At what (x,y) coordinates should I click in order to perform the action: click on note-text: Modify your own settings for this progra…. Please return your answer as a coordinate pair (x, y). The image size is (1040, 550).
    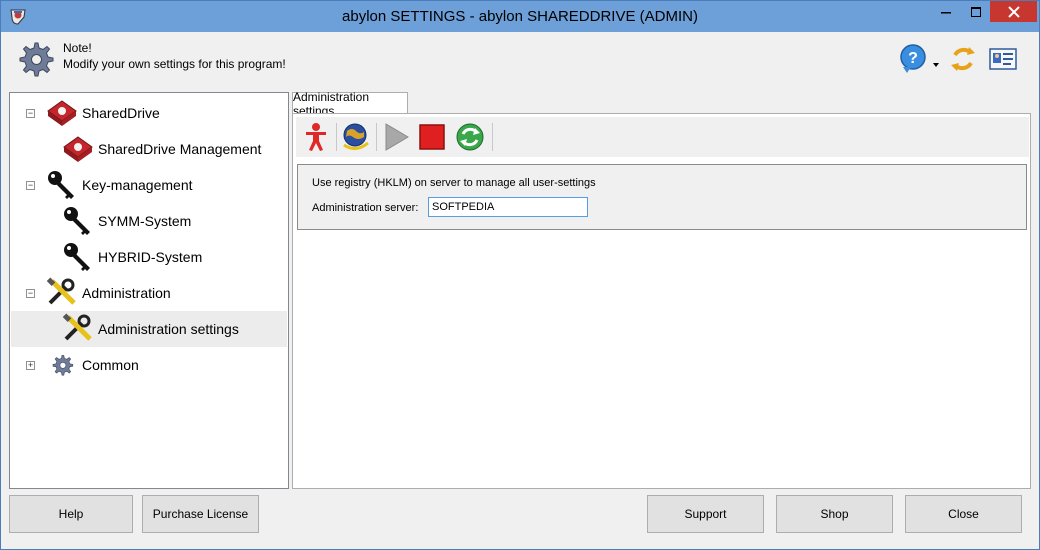
    Looking at the image, I should click on (174, 64).